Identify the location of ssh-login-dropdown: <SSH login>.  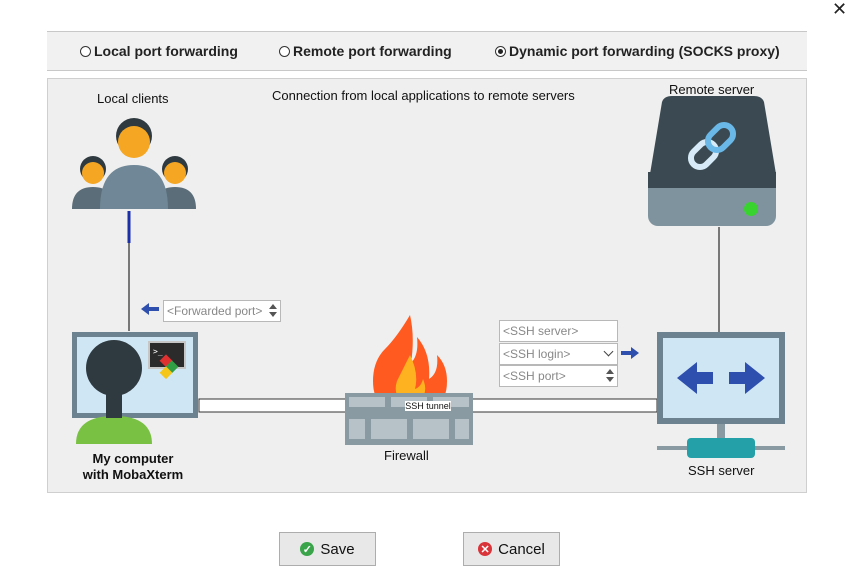
(558, 354).